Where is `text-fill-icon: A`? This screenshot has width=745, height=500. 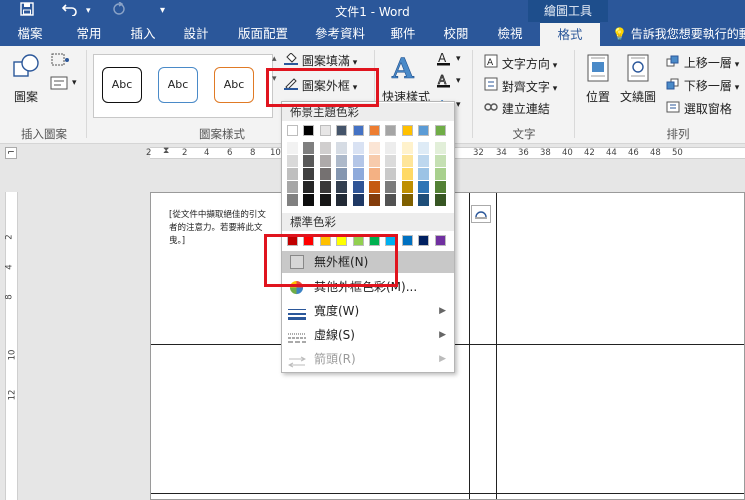 text-fill-icon: A is located at coordinates (444, 59).